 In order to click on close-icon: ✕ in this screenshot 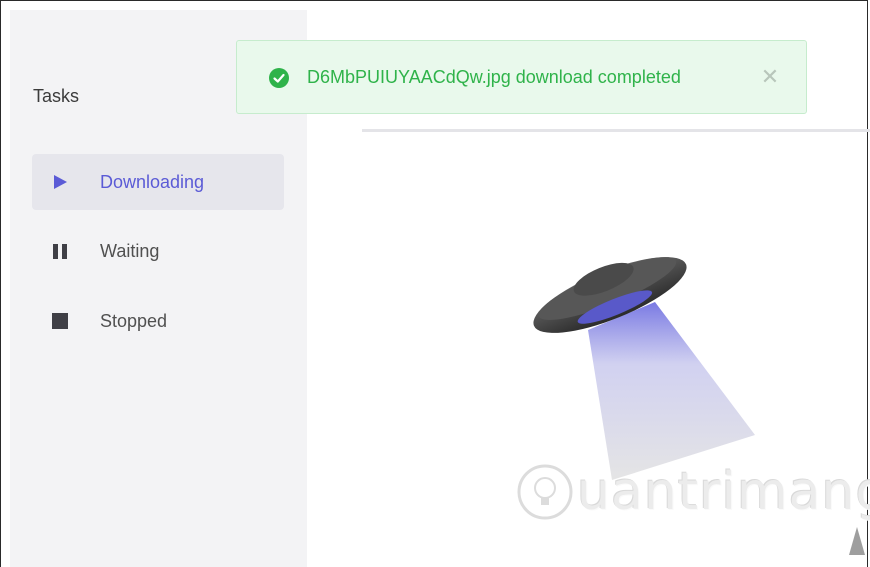, I will do `click(770, 77)`.